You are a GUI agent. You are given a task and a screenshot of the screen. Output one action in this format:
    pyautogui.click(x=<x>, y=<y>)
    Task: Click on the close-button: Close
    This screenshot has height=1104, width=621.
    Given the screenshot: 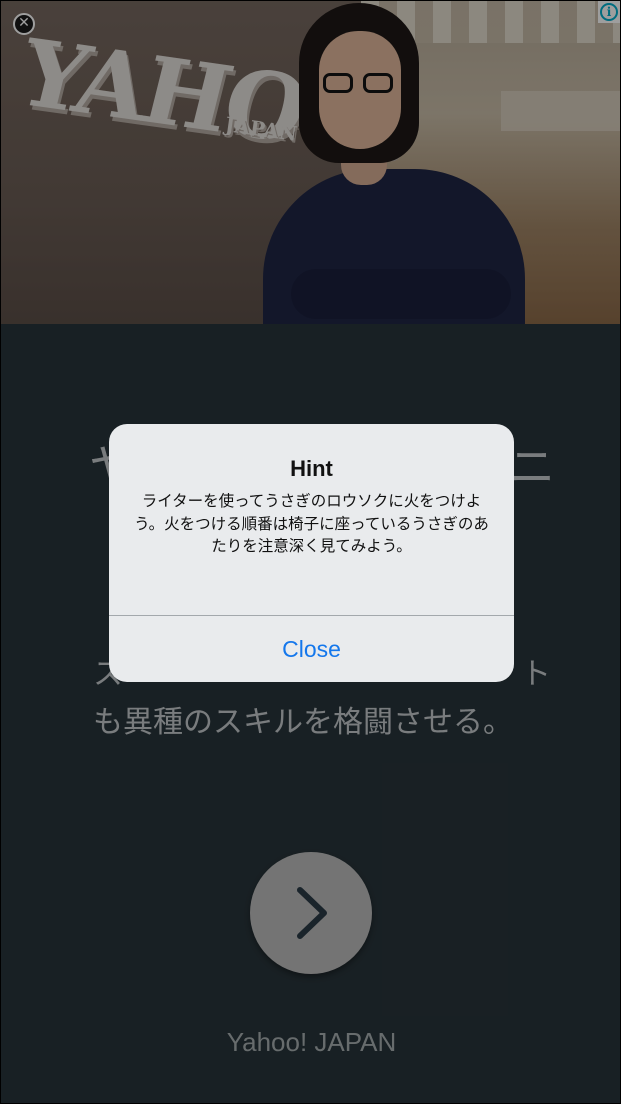 What is the action you would take?
    pyautogui.click(x=311, y=649)
    